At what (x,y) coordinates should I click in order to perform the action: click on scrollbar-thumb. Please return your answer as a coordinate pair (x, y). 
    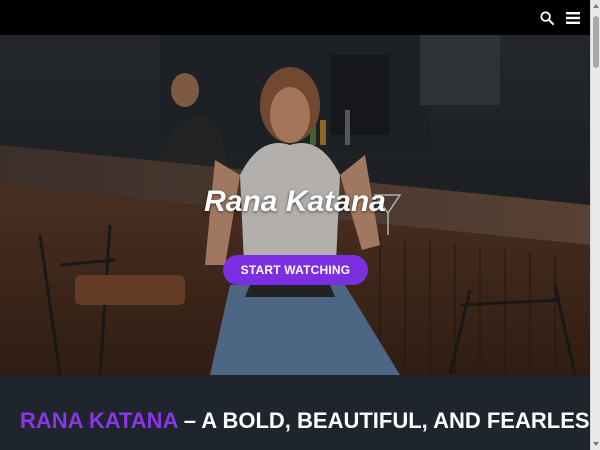
    Looking at the image, I should click on (596, 42).